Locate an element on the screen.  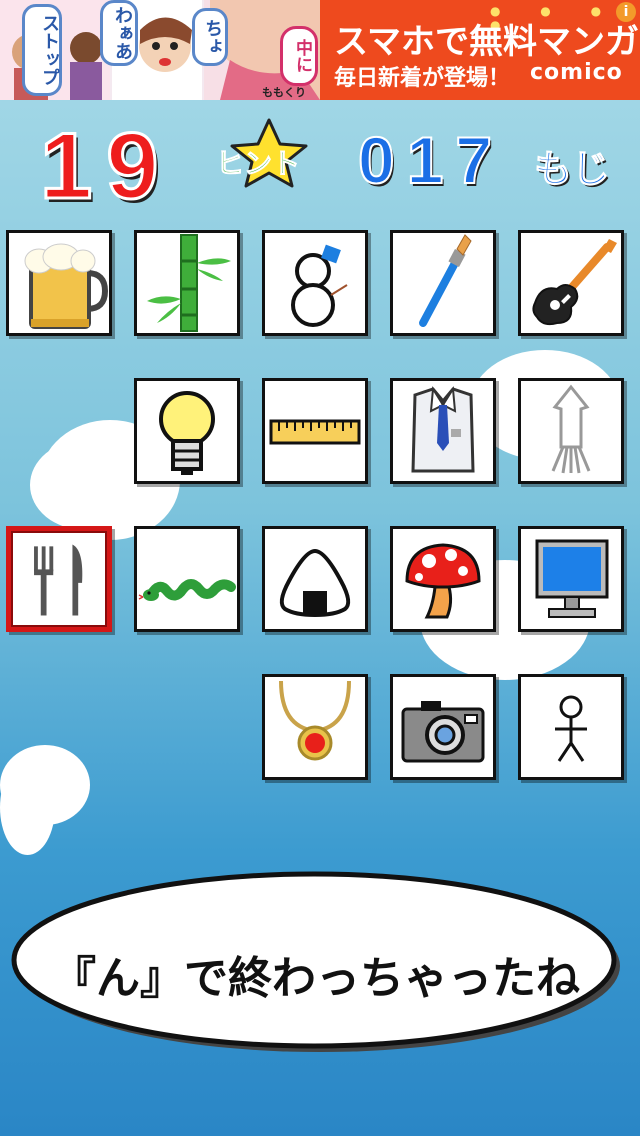
light-bulb-icon is located at coordinates (187, 433).